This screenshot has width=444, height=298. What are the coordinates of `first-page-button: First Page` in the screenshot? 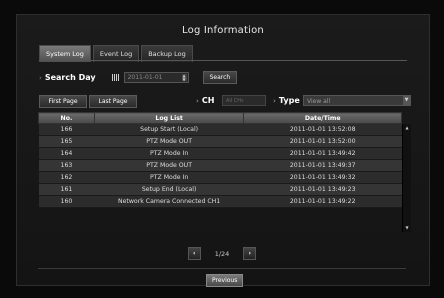 It's located at (63, 101).